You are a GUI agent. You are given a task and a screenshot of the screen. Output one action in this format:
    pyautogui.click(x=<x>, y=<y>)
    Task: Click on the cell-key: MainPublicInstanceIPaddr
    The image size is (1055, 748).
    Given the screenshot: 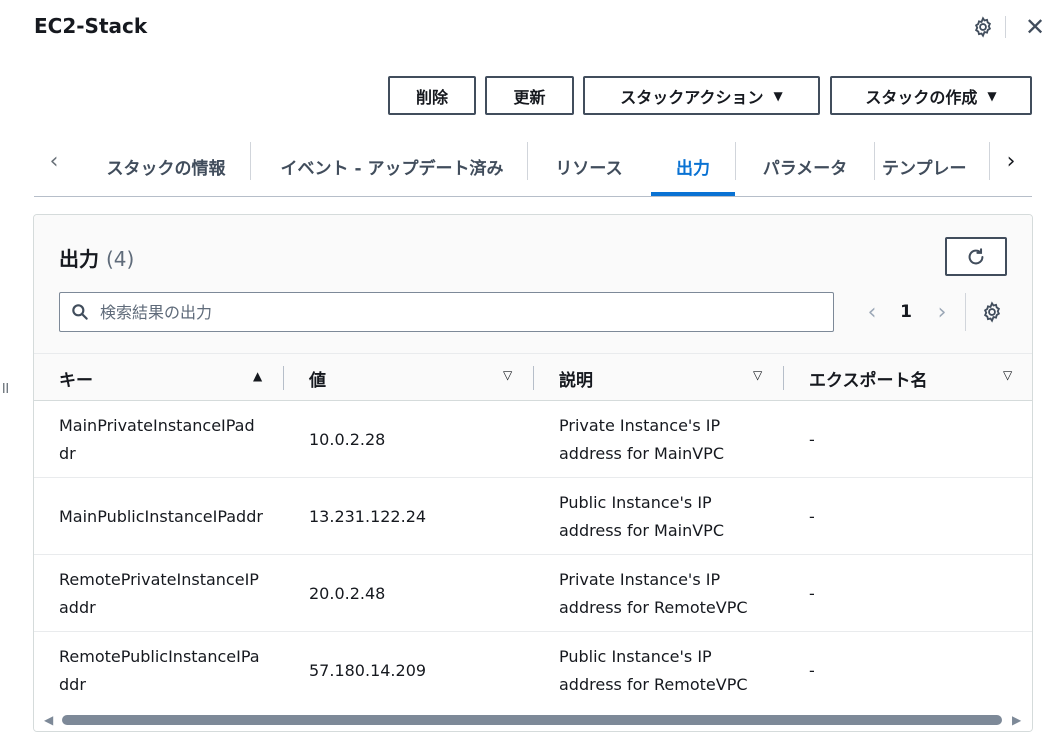 What is the action you would take?
    pyautogui.click(x=161, y=516)
    